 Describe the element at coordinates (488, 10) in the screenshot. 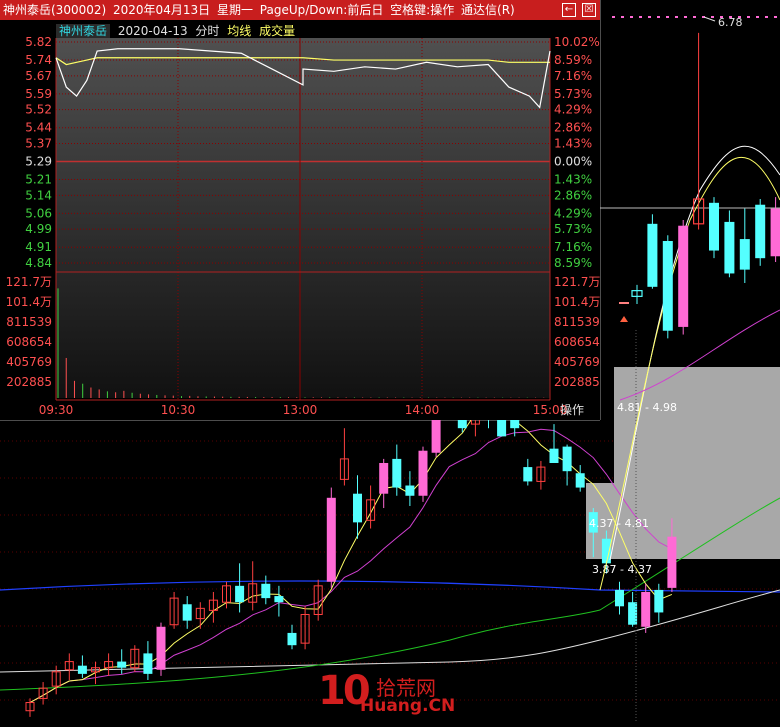

I see `header-app: 通达信(R)` at that location.